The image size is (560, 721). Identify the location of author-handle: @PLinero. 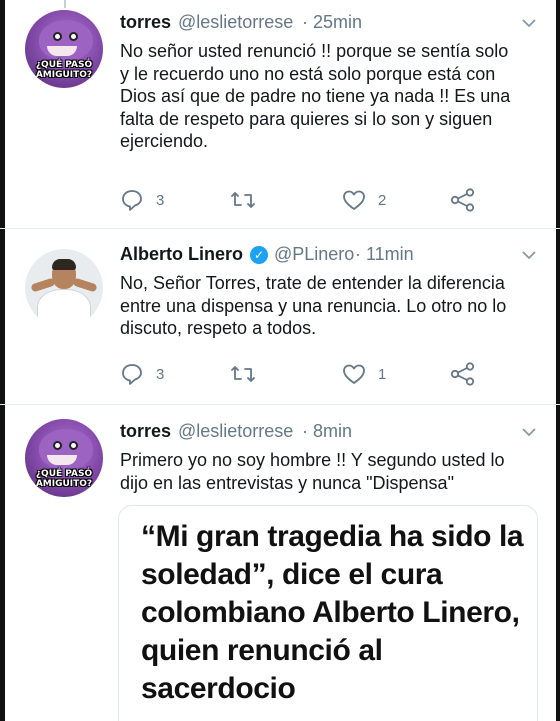
(314, 254).